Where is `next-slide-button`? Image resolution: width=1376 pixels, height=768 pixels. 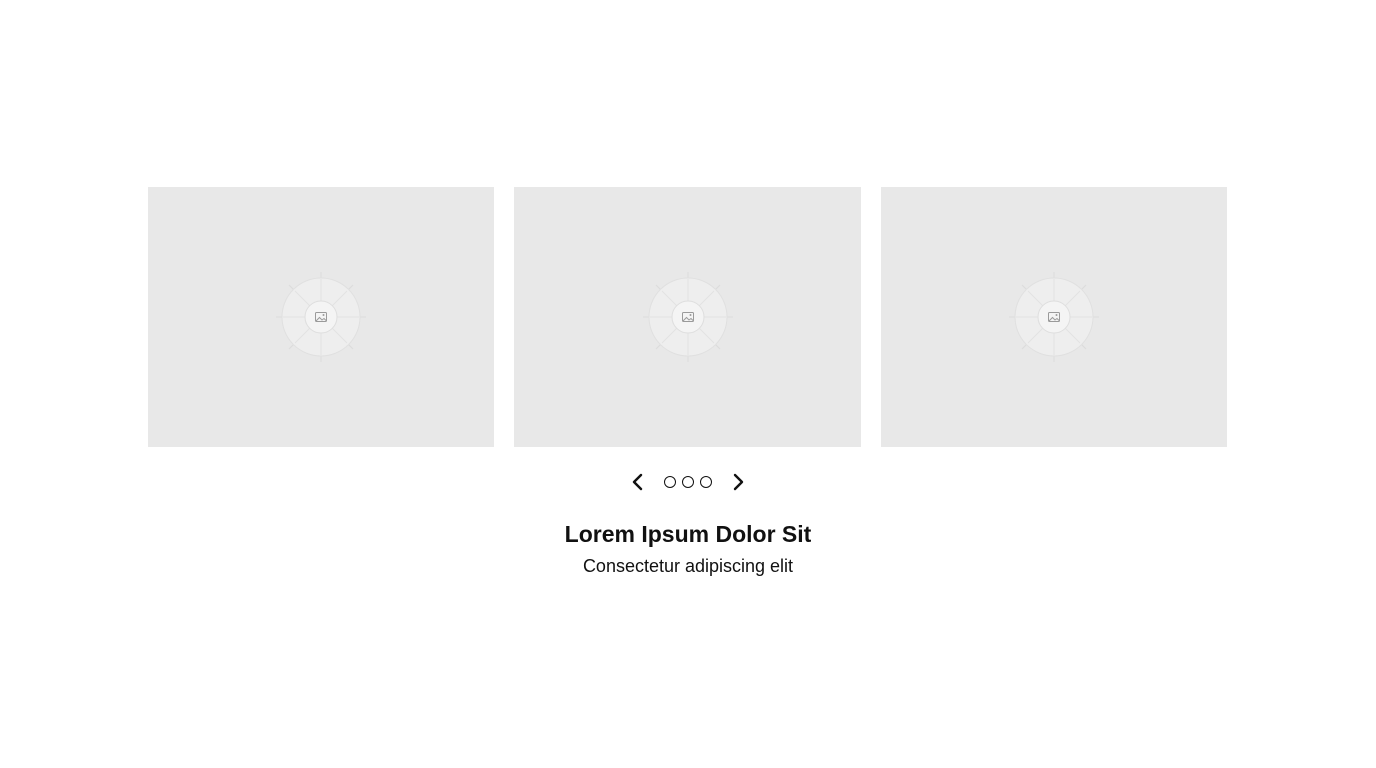 next-slide-button is located at coordinates (738, 482).